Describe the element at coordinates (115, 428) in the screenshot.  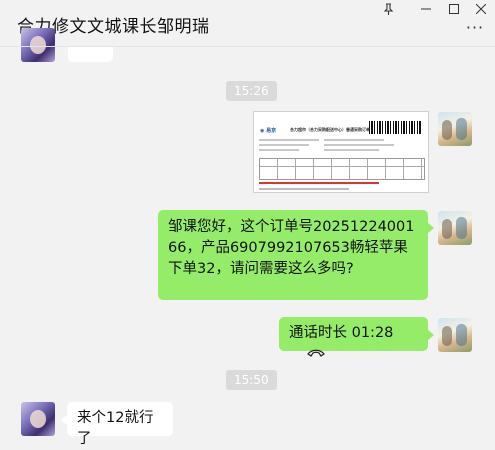
I see `reply-text: 来个12就行了` at that location.